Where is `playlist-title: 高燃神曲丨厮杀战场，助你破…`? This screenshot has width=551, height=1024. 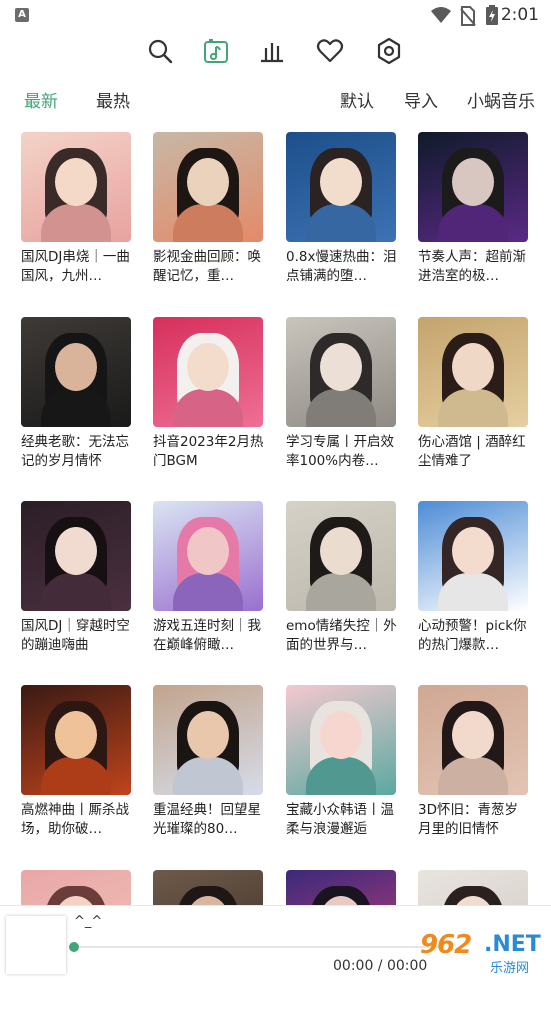 playlist-title: 高燃神曲丨厮杀战场，助你破… is located at coordinates (75, 819).